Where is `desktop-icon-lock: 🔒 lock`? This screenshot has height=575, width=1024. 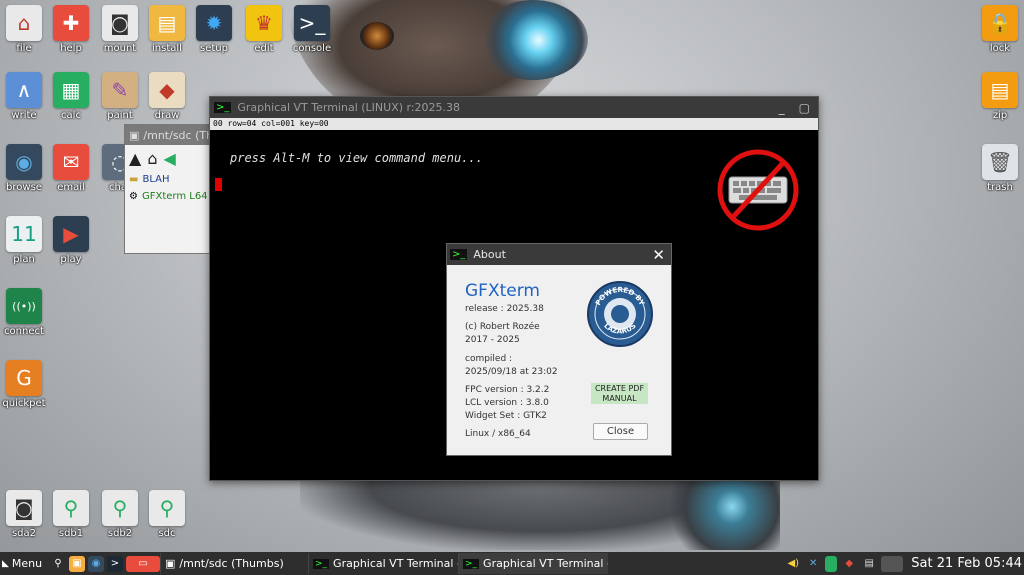
desktop-icon-lock: 🔒 lock is located at coordinates (1000, 29).